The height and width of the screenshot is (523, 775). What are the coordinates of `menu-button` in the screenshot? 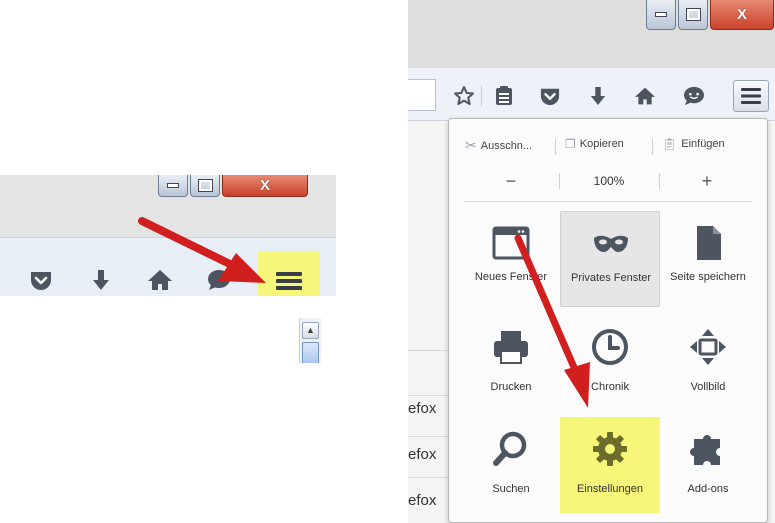 It's located at (751, 96).